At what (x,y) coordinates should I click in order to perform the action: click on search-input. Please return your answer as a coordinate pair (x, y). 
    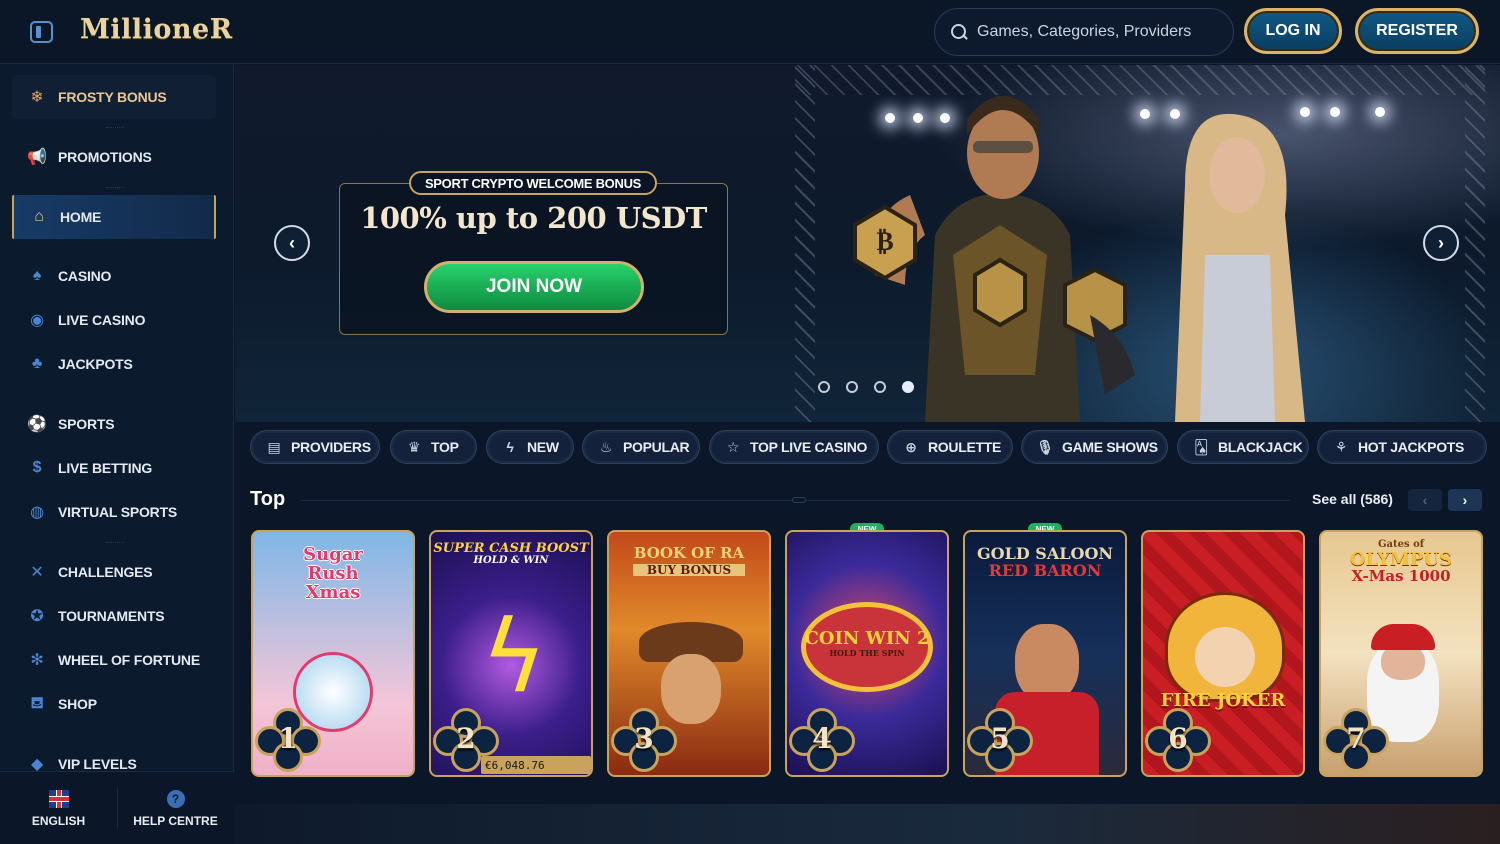
    Looking at the image, I should click on (1097, 32).